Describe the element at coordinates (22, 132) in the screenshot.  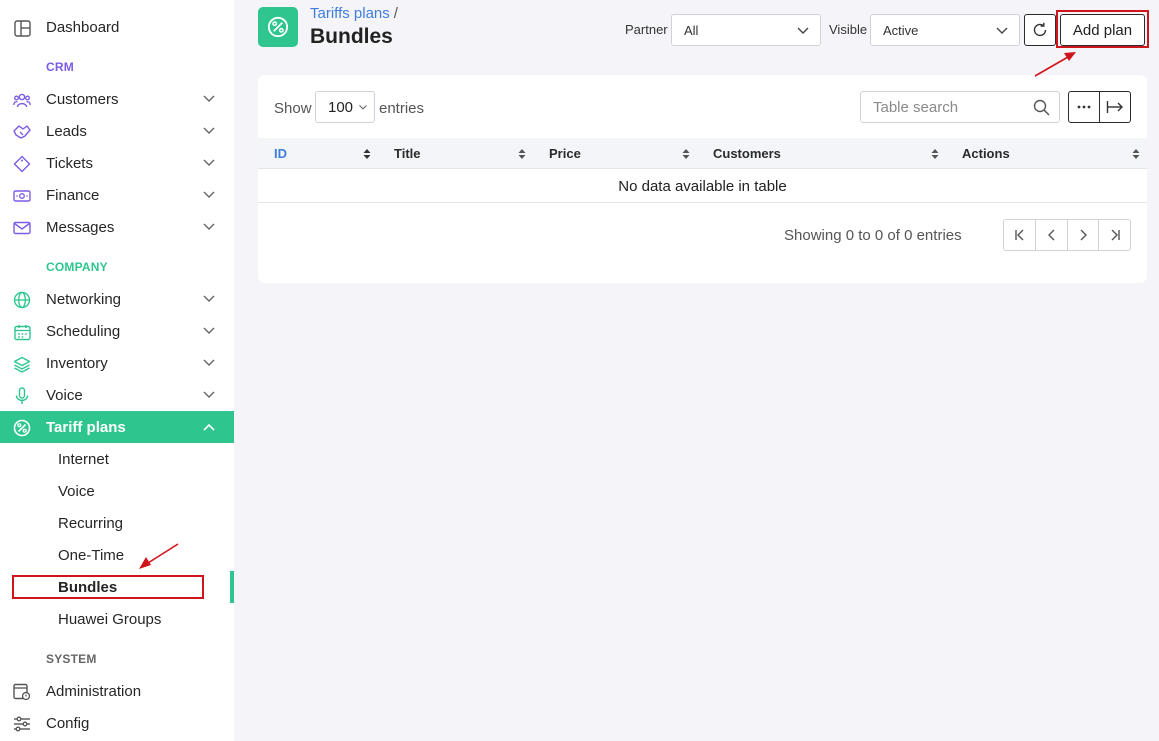
I see `leads-icon` at that location.